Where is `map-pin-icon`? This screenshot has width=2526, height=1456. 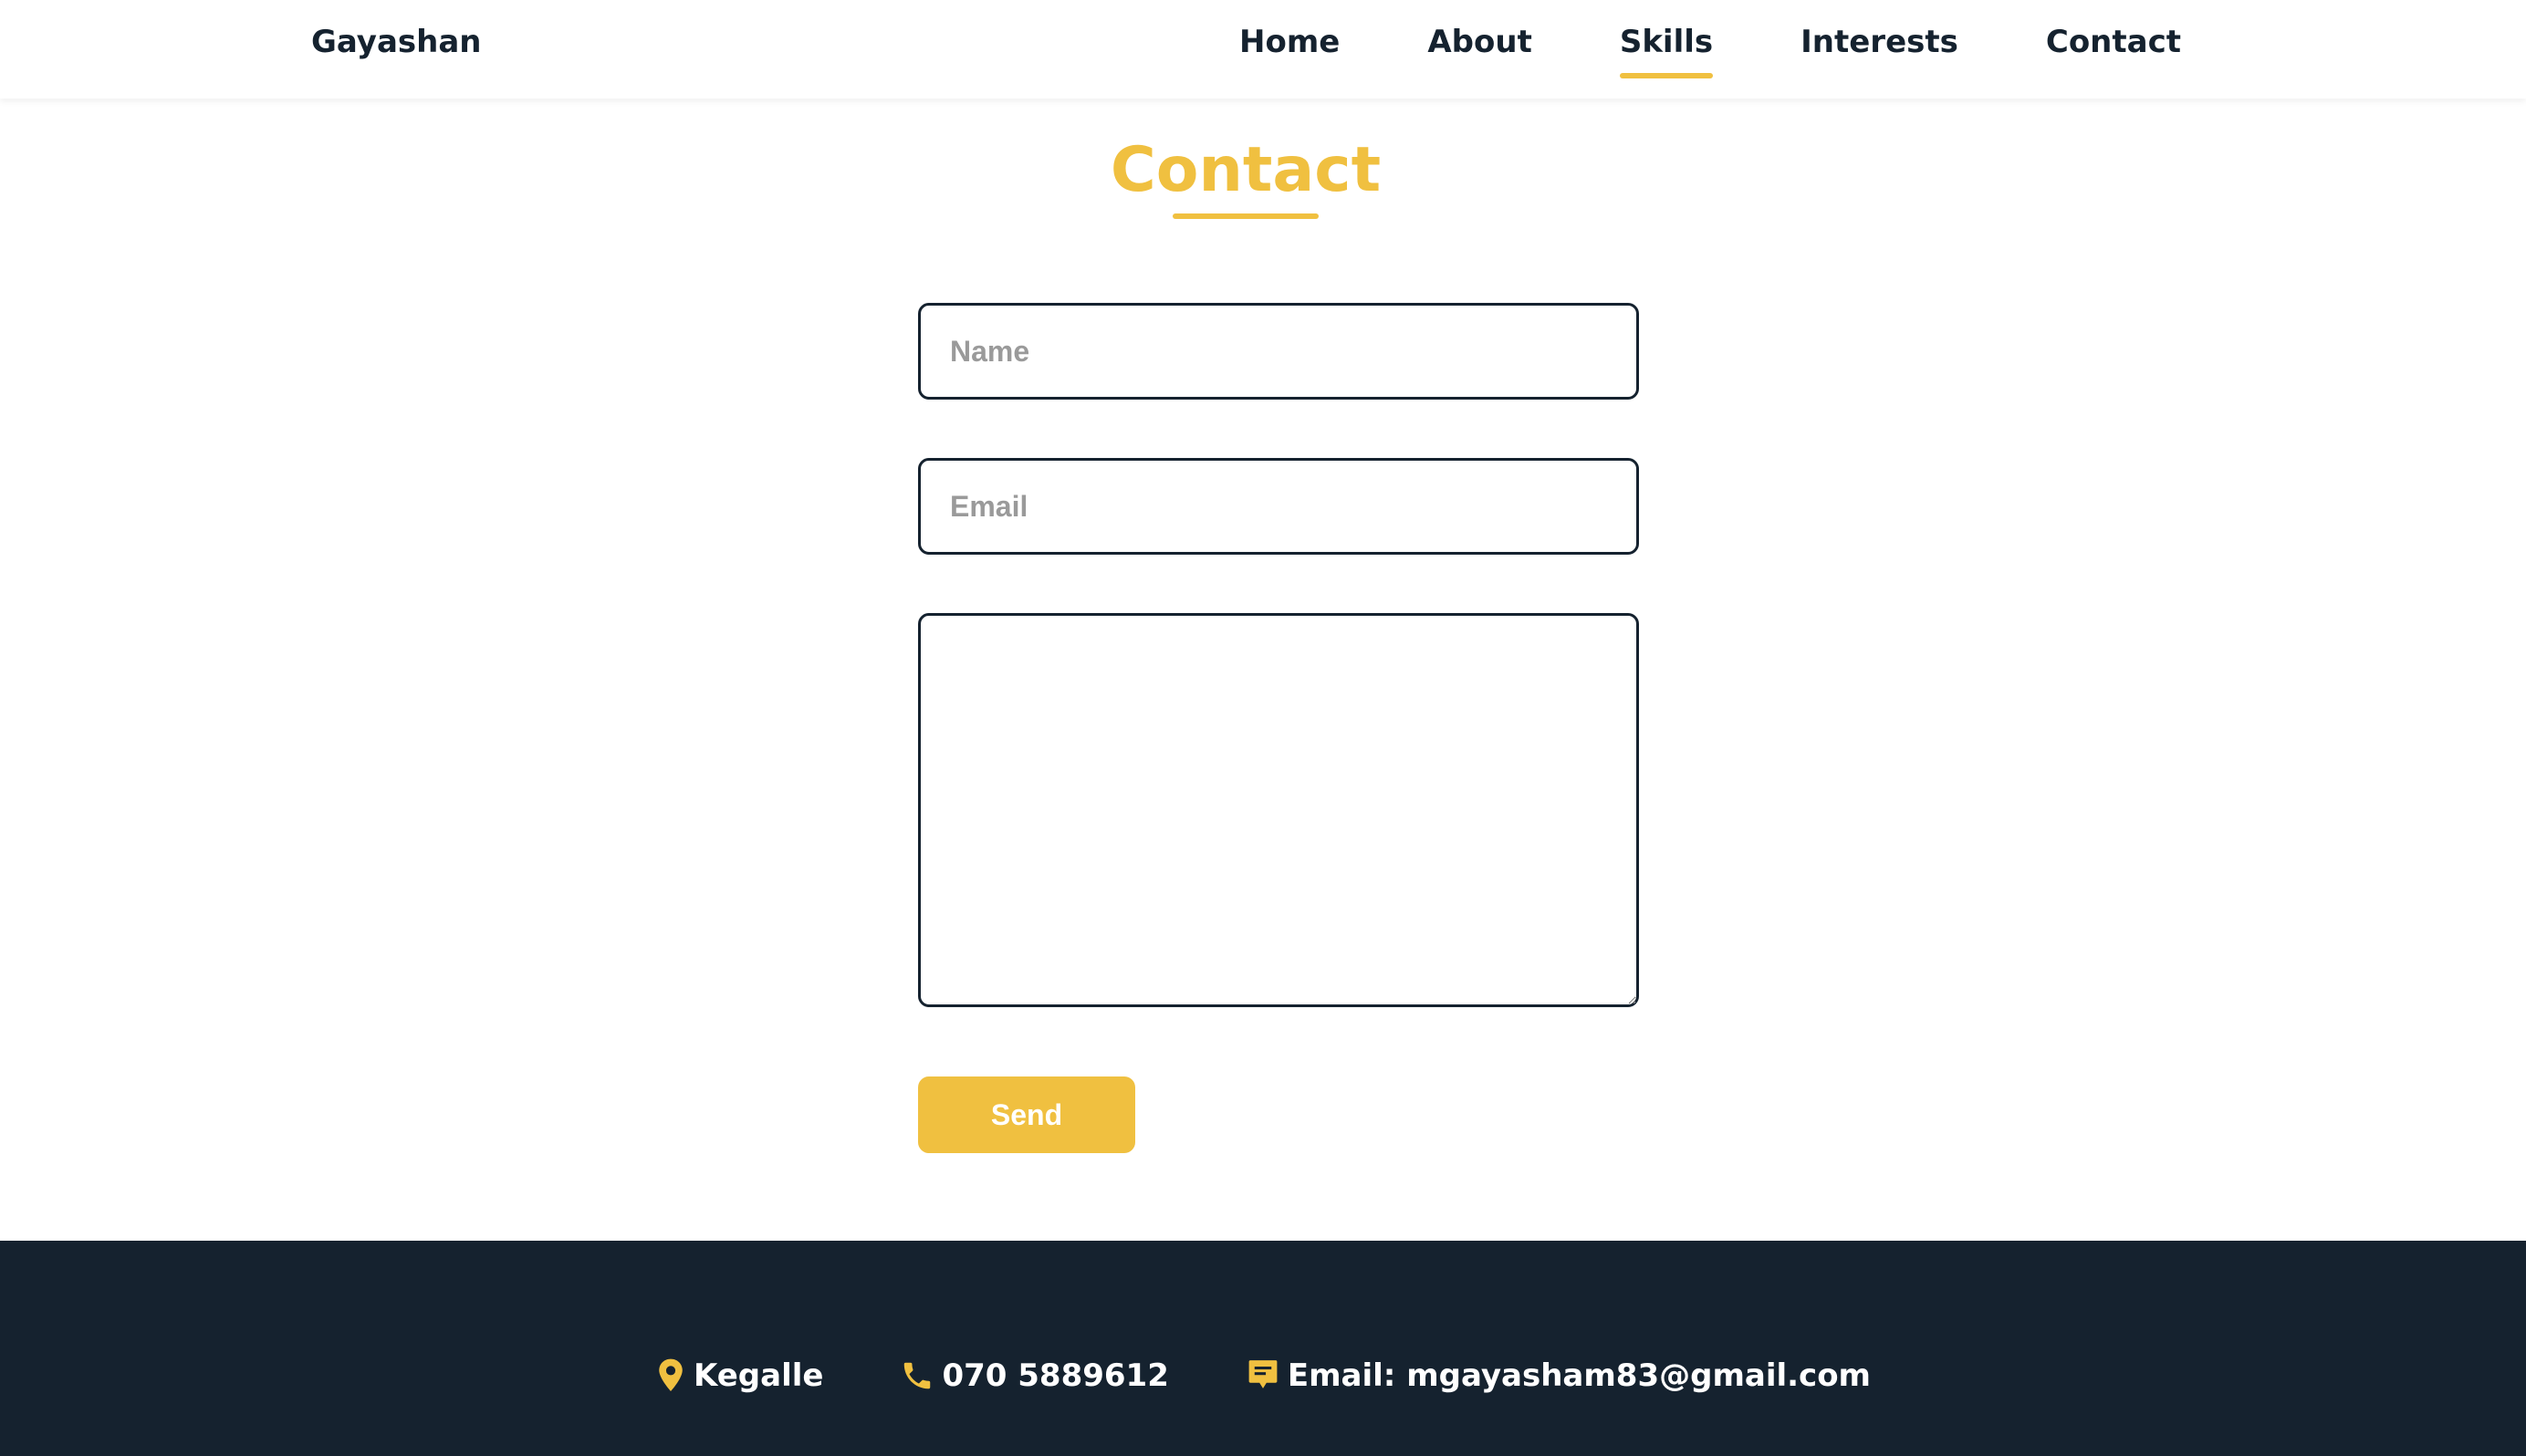
map-pin-icon is located at coordinates (670, 1375).